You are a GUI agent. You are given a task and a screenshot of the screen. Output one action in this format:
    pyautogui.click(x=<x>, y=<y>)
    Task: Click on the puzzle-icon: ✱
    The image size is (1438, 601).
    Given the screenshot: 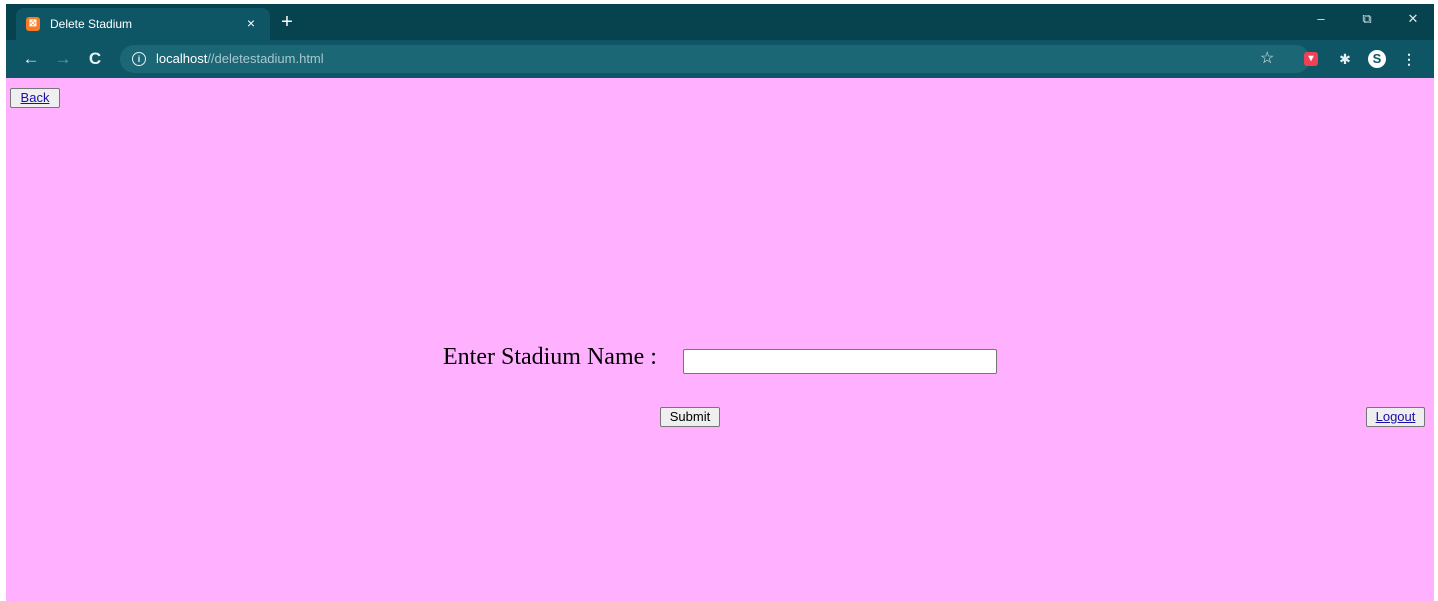 What is the action you would take?
    pyautogui.click(x=1345, y=59)
    